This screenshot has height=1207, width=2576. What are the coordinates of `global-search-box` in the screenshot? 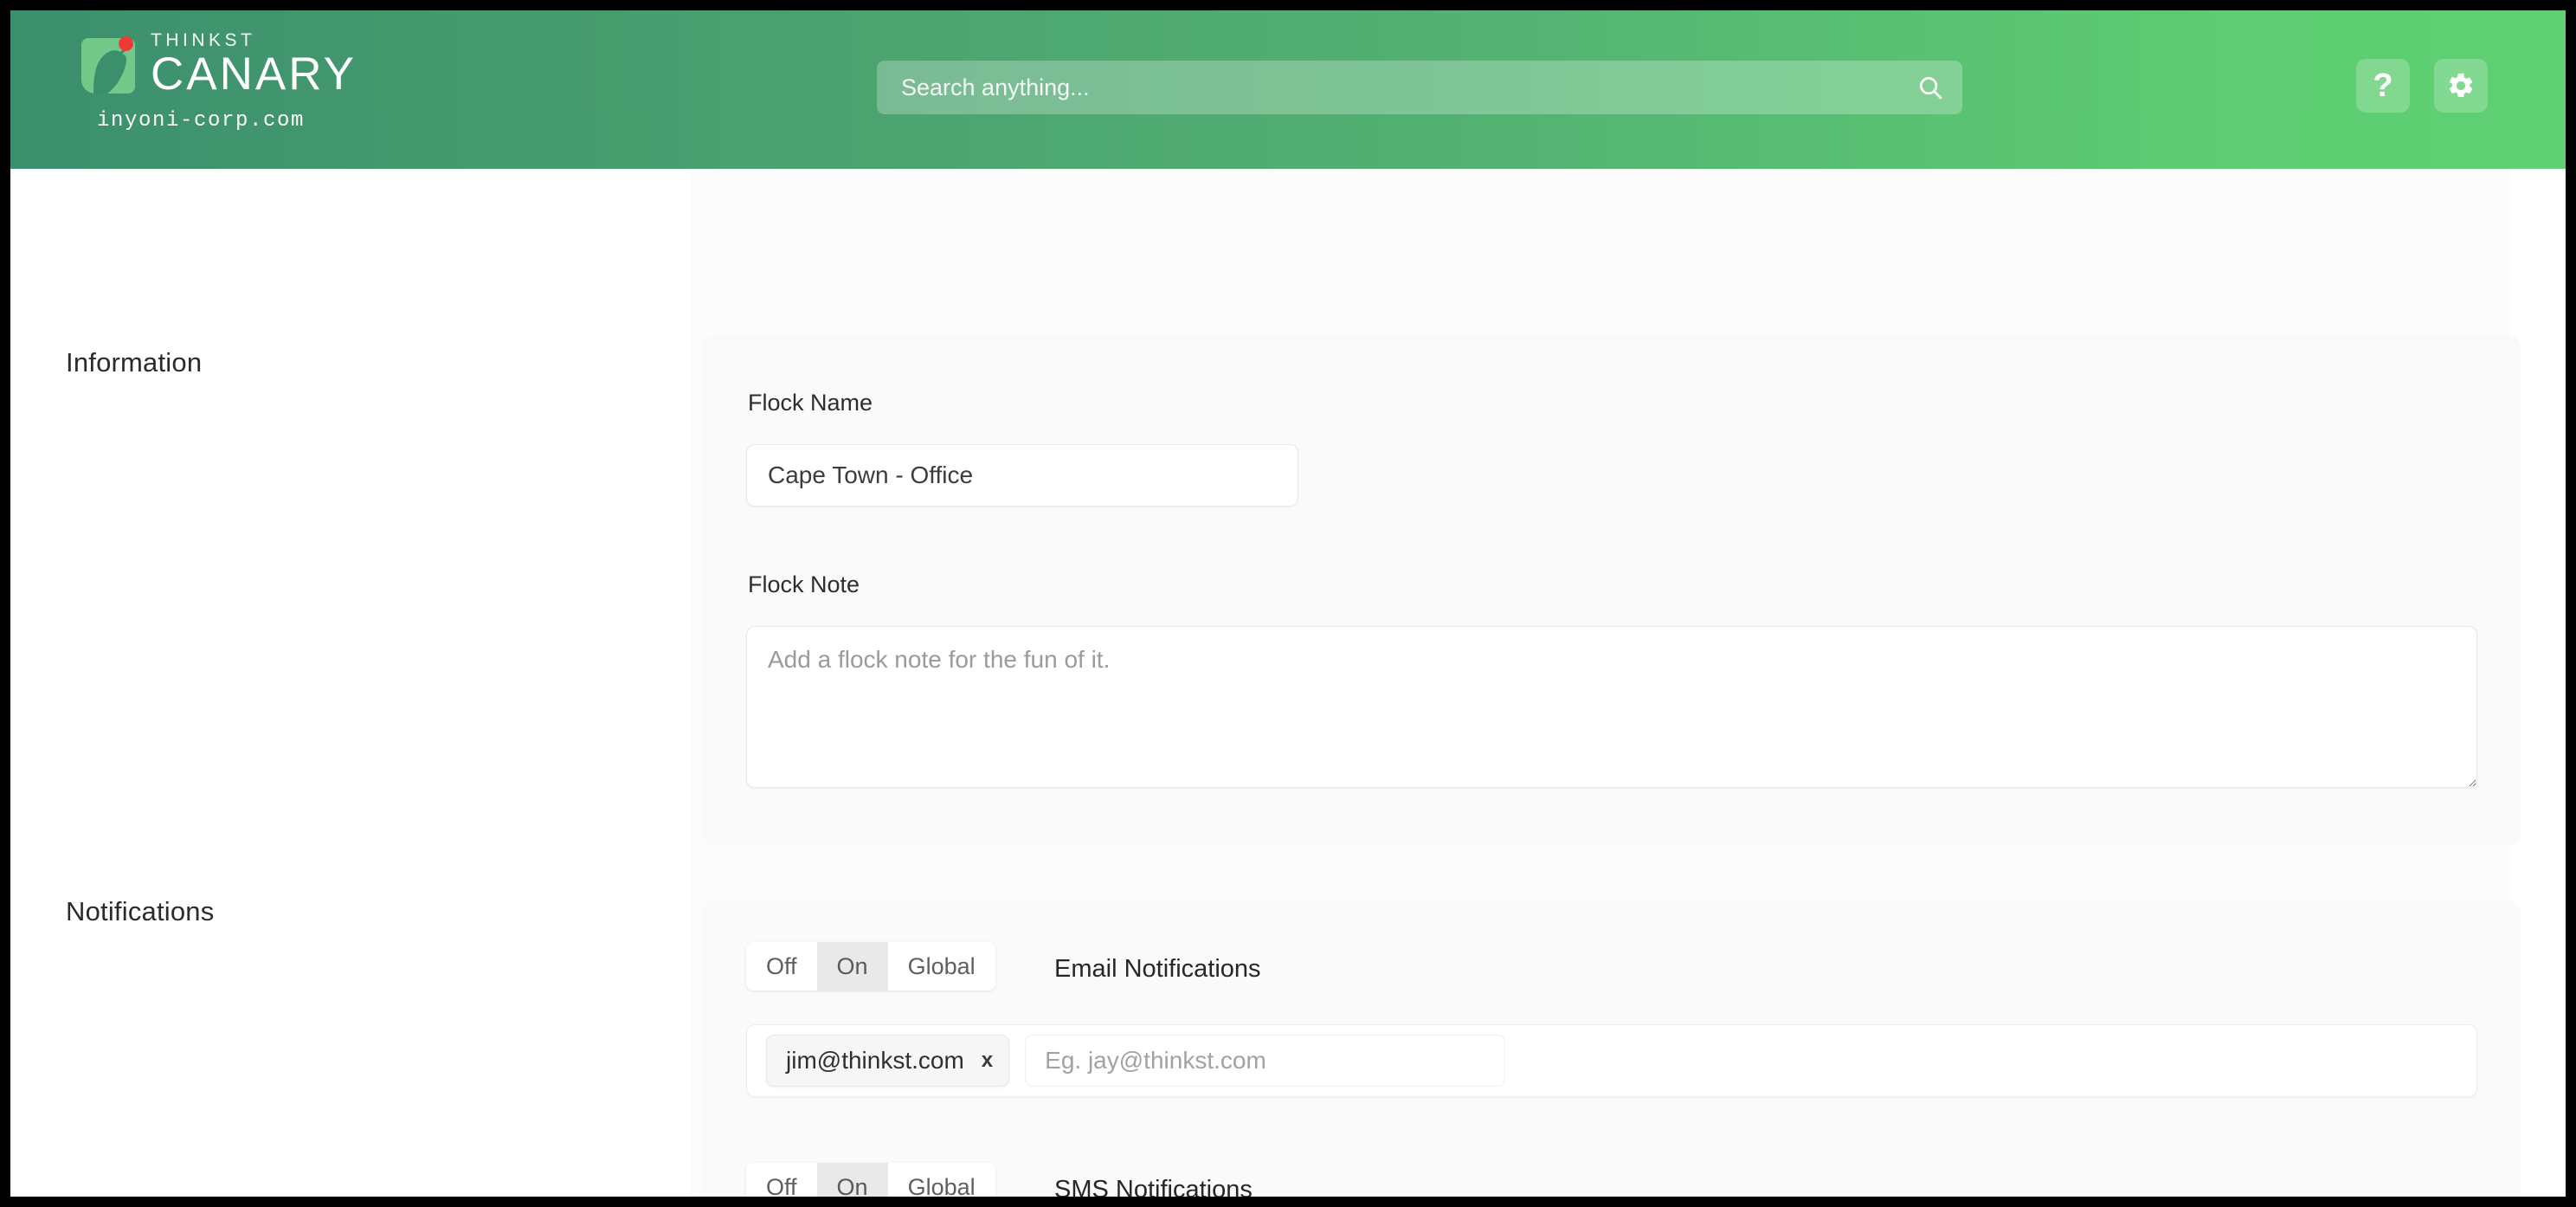 It's located at (1419, 87).